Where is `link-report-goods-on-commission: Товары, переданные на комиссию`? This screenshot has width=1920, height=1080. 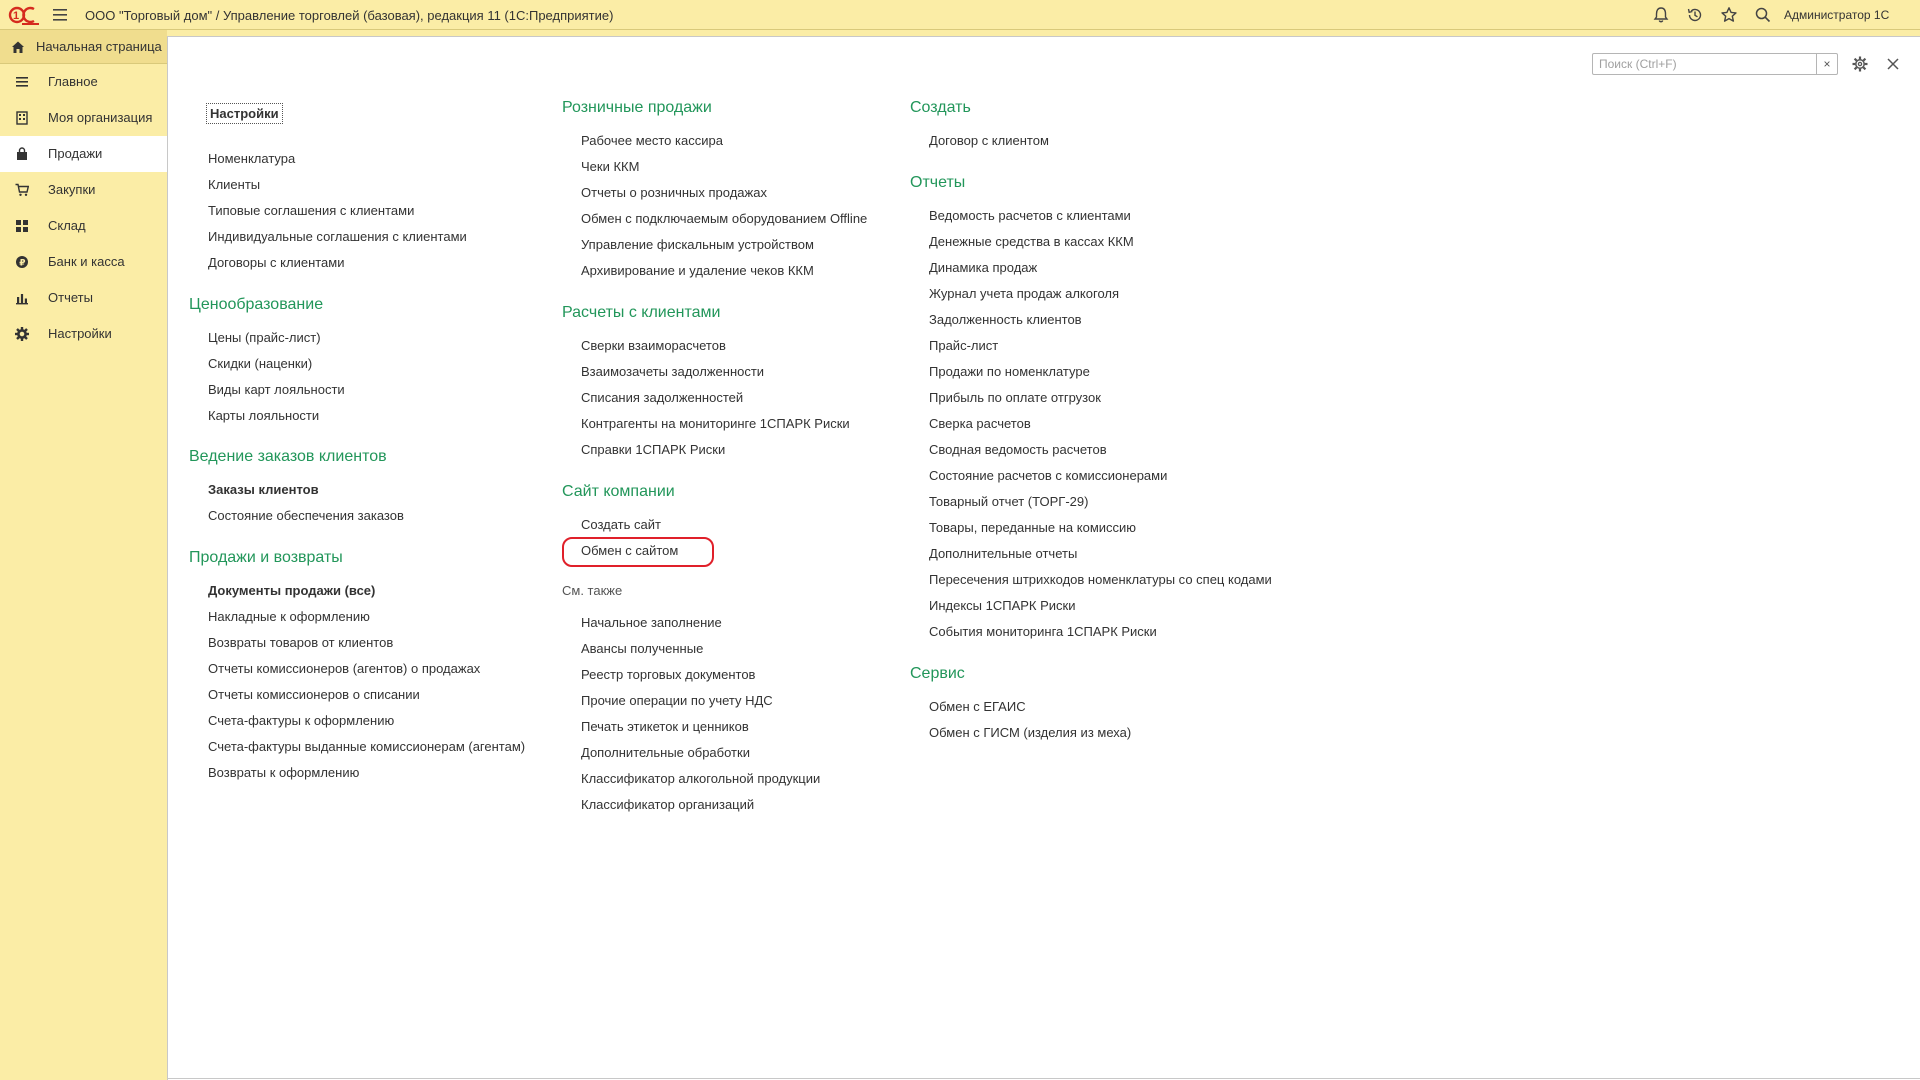 link-report-goods-on-commission: Товары, переданные на комиссию is located at coordinates (1032, 527).